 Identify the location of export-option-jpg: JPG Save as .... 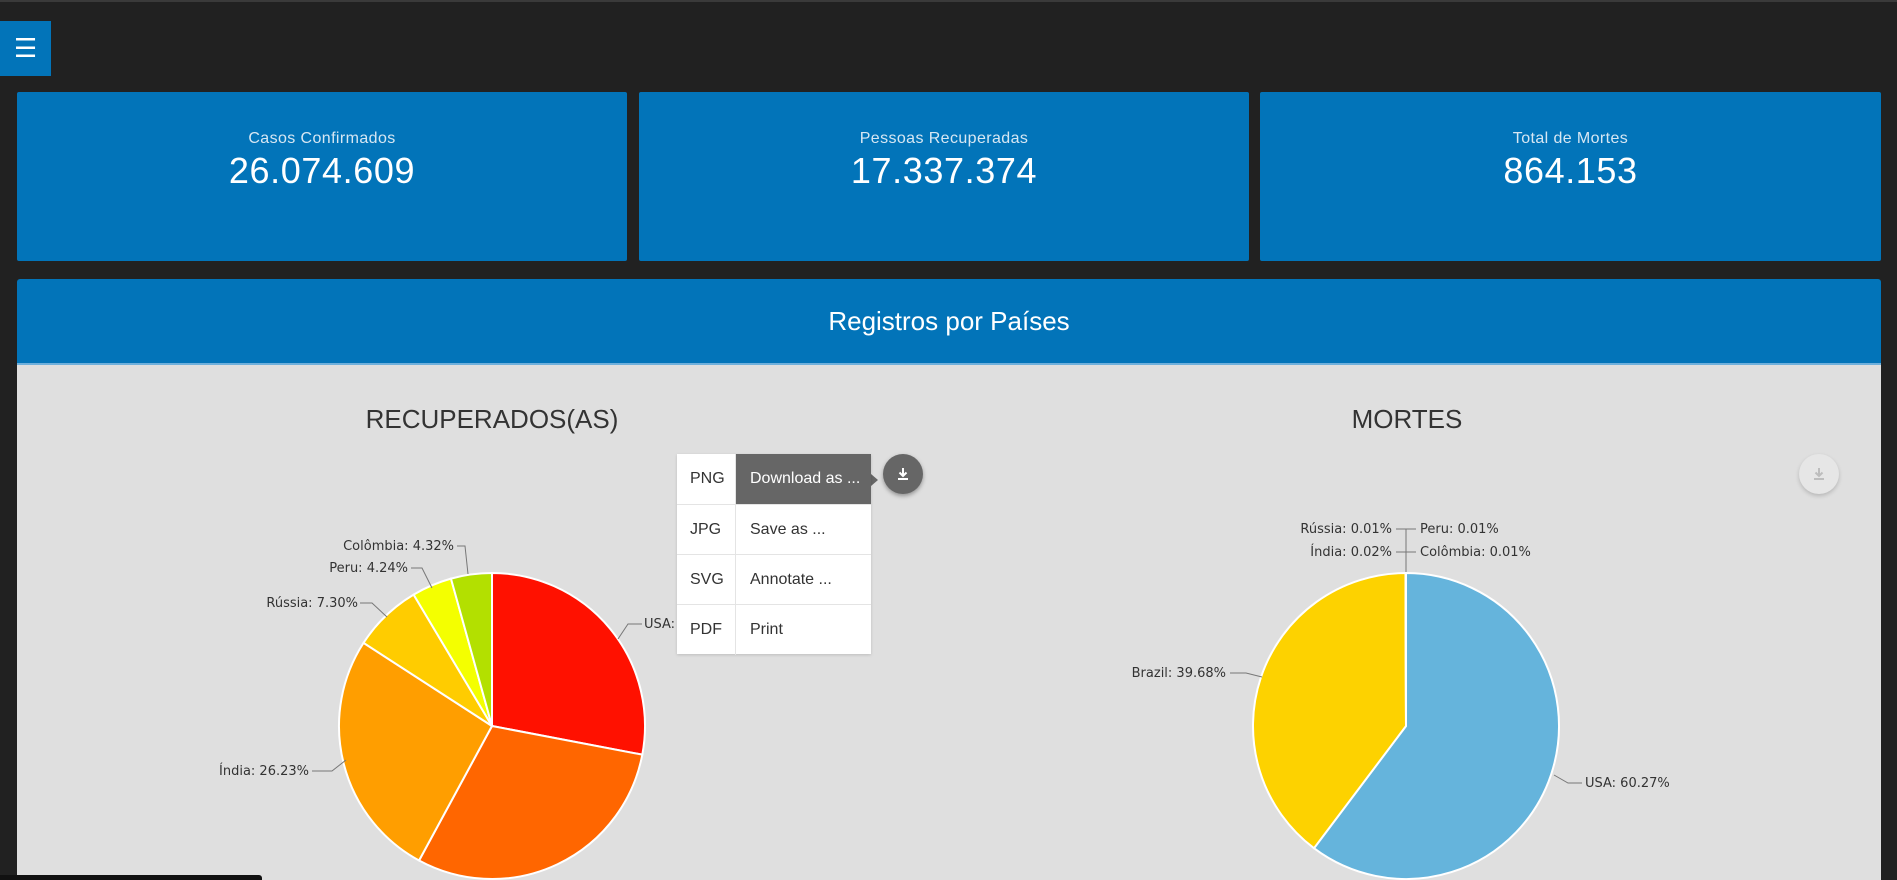
(774, 529).